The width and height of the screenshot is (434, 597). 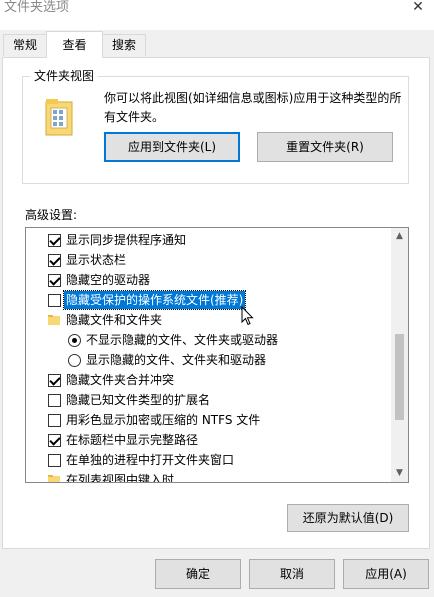 What do you see at coordinates (150, 460) in the screenshot?
I see `list-item-label: 在单独的进程中打开文件夹窗口` at bounding box center [150, 460].